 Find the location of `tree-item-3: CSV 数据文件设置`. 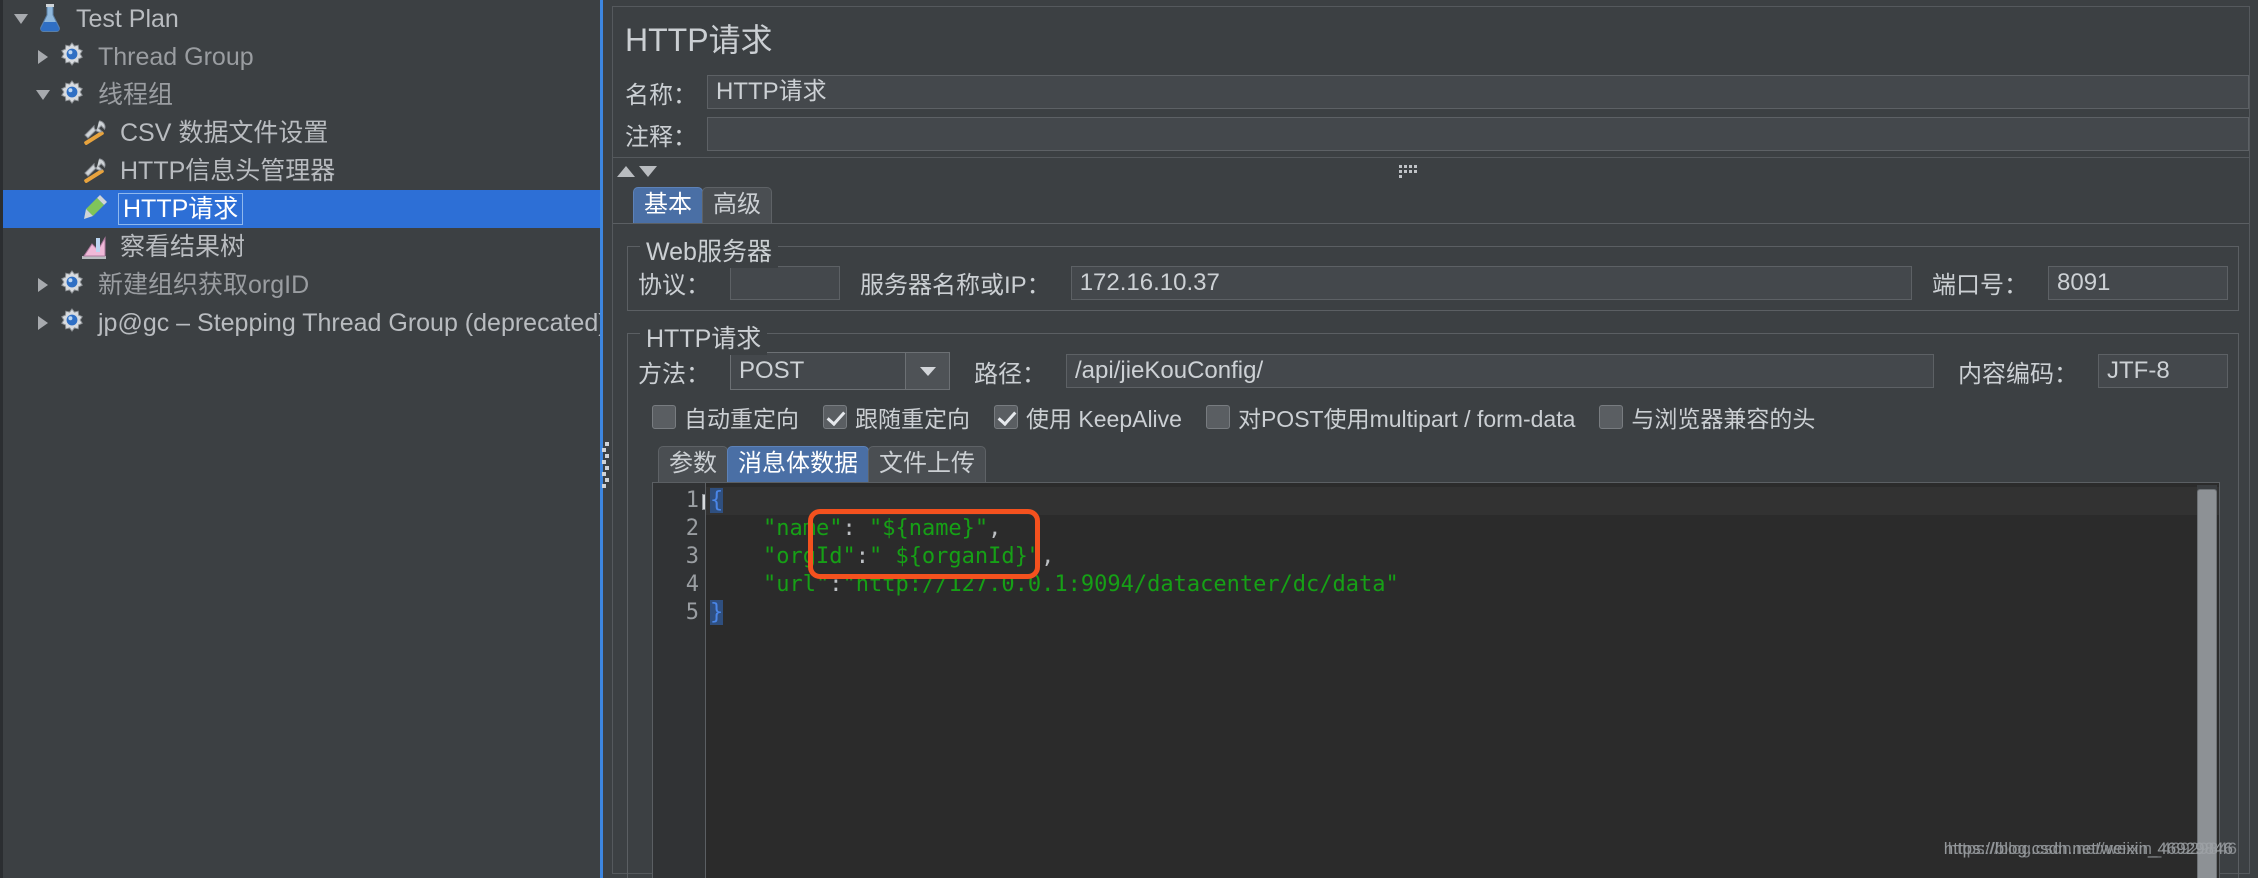

tree-item-3: CSV 数据文件设置 is located at coordinates (300, 133).